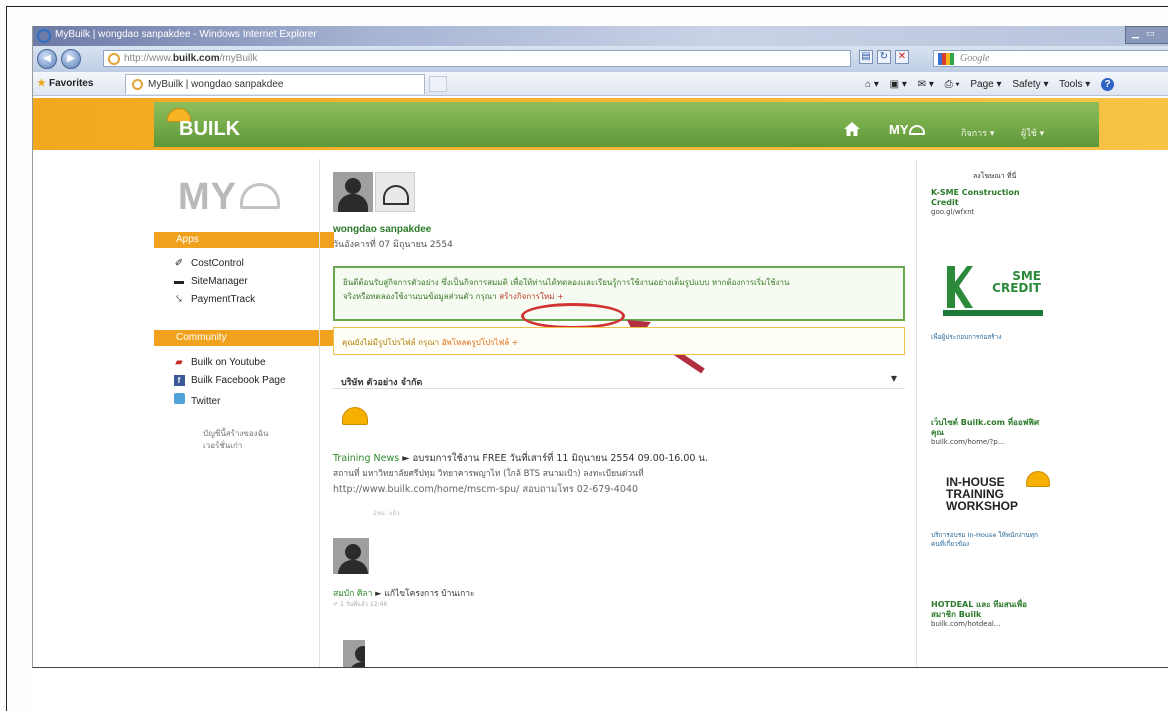 The height and width of the screenshot is (711, 1168). What do you see at coordinates (179, 299) in the screenshot?
I see `arrow-icon: ⤥` at bounding box center [179, 299].